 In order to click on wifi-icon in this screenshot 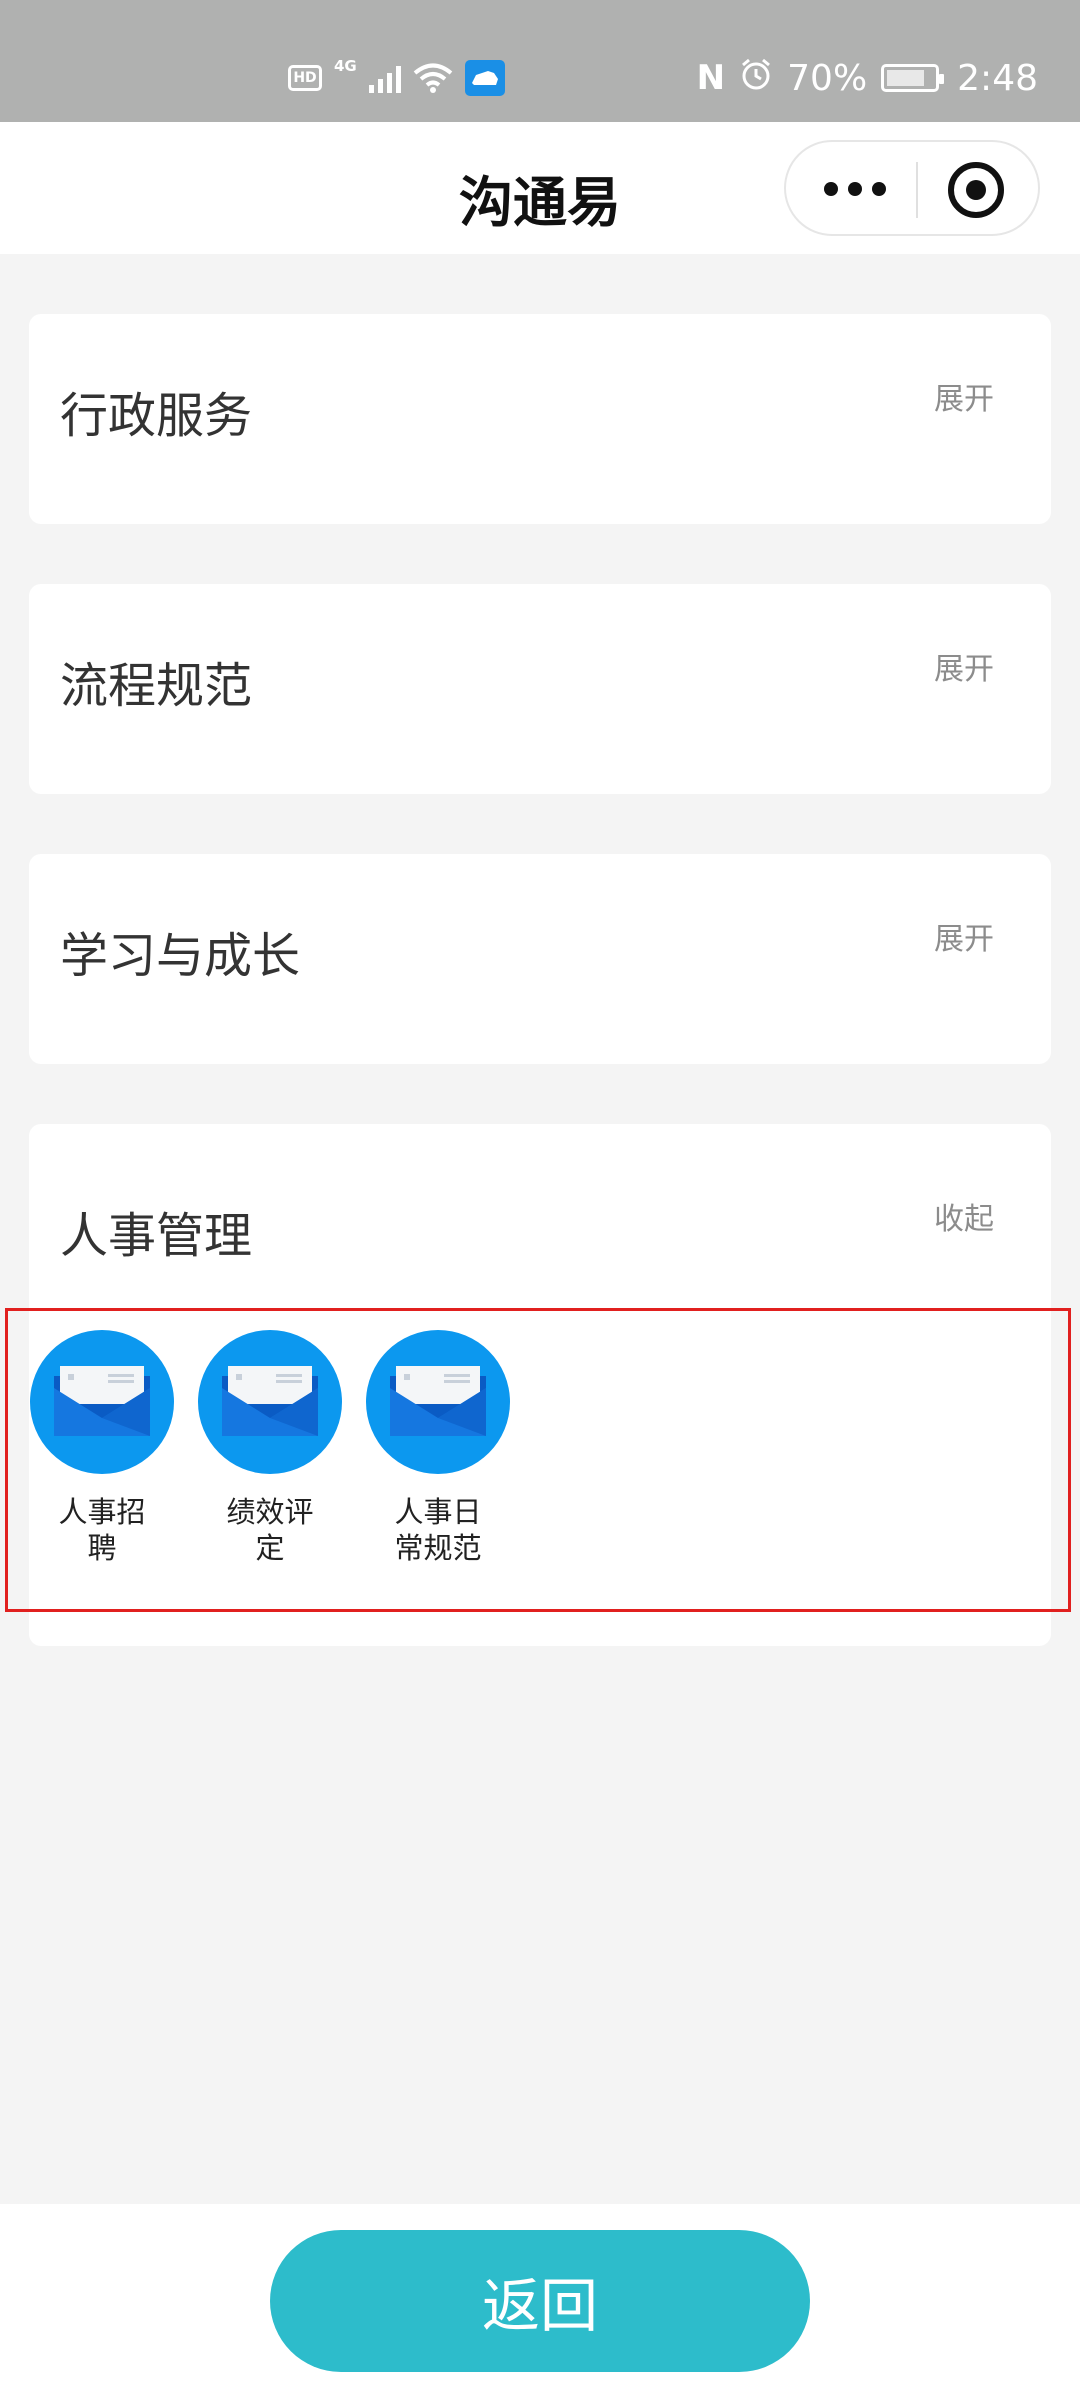, I will do `click(433, 78)`.